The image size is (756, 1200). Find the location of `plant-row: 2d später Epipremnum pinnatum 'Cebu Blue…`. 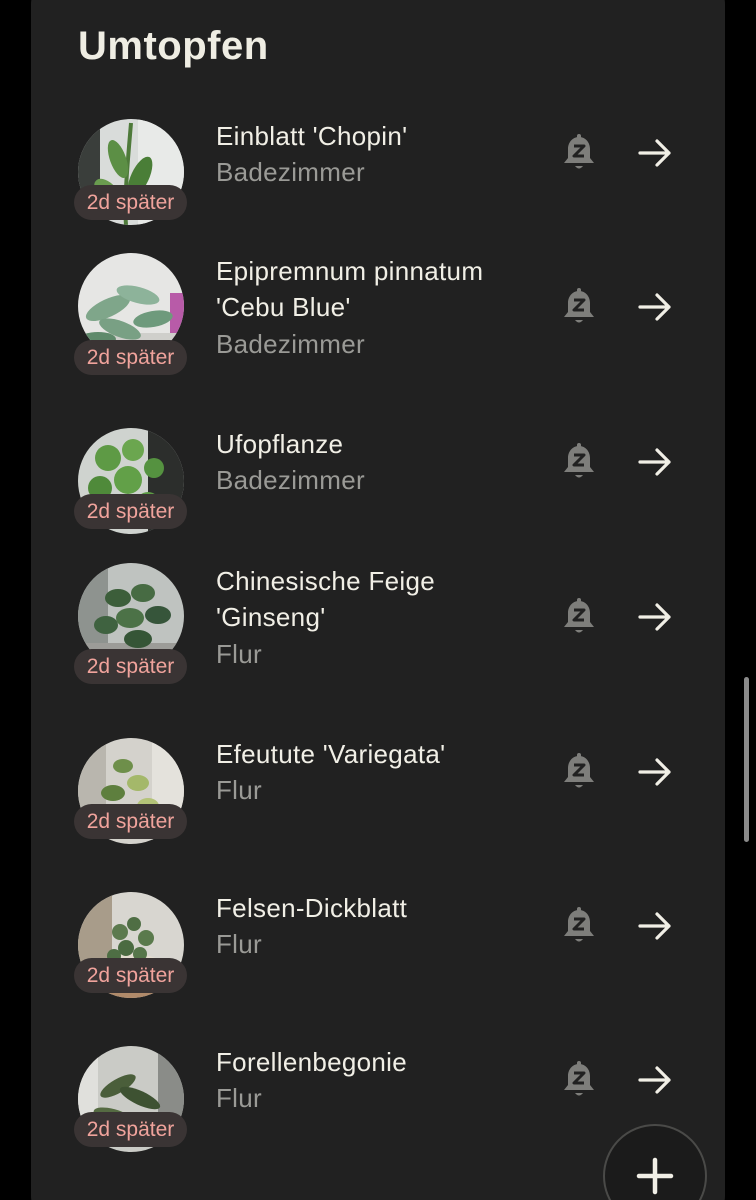

plant-row: 2d später Epipremnum pinnatum 'Cebu Blue… is located at coordinates (378, 323).